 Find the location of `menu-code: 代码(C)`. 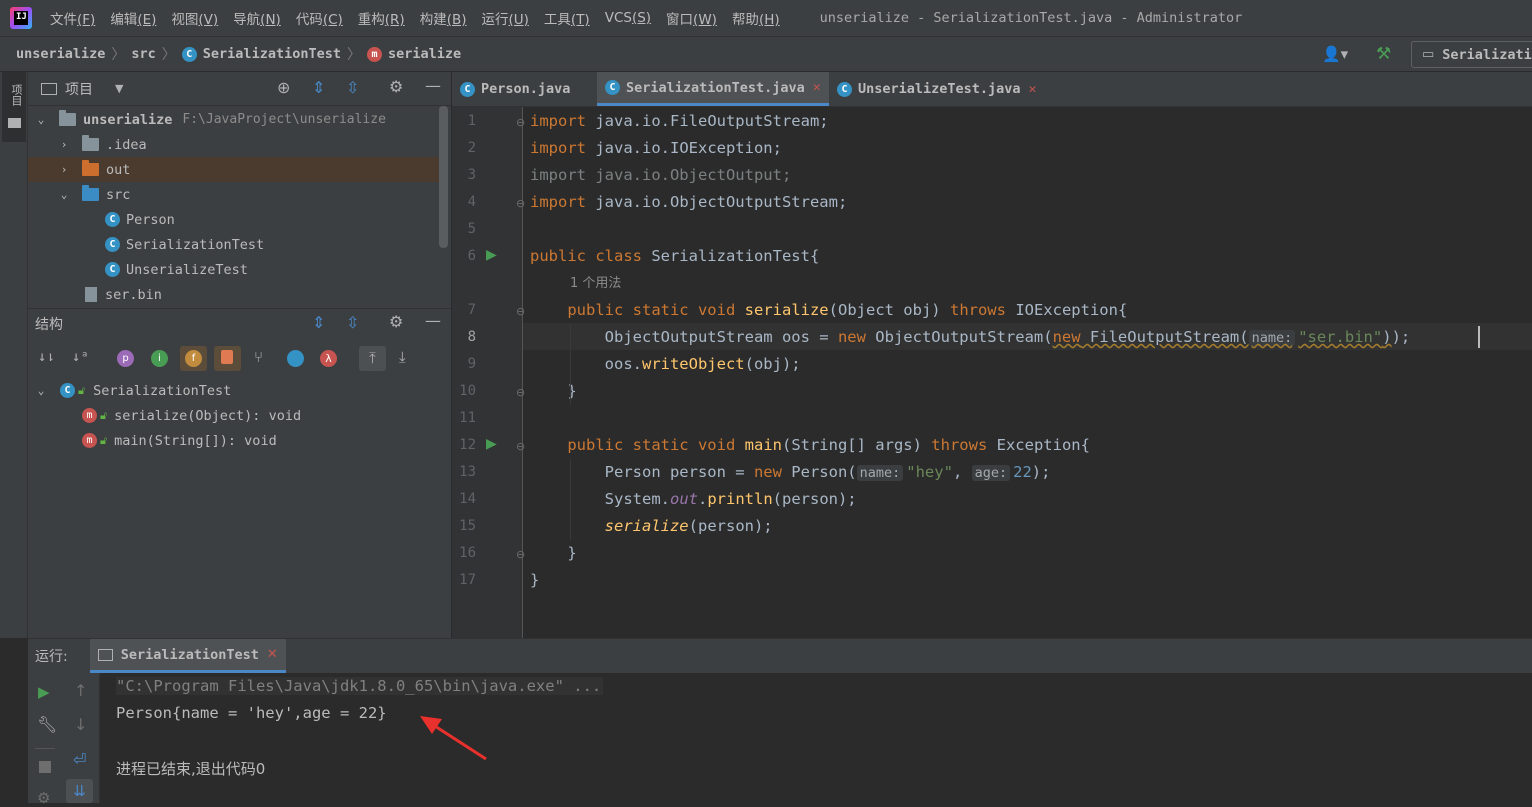

menu-code: 代码(C) is located at coordinates (319, 18).